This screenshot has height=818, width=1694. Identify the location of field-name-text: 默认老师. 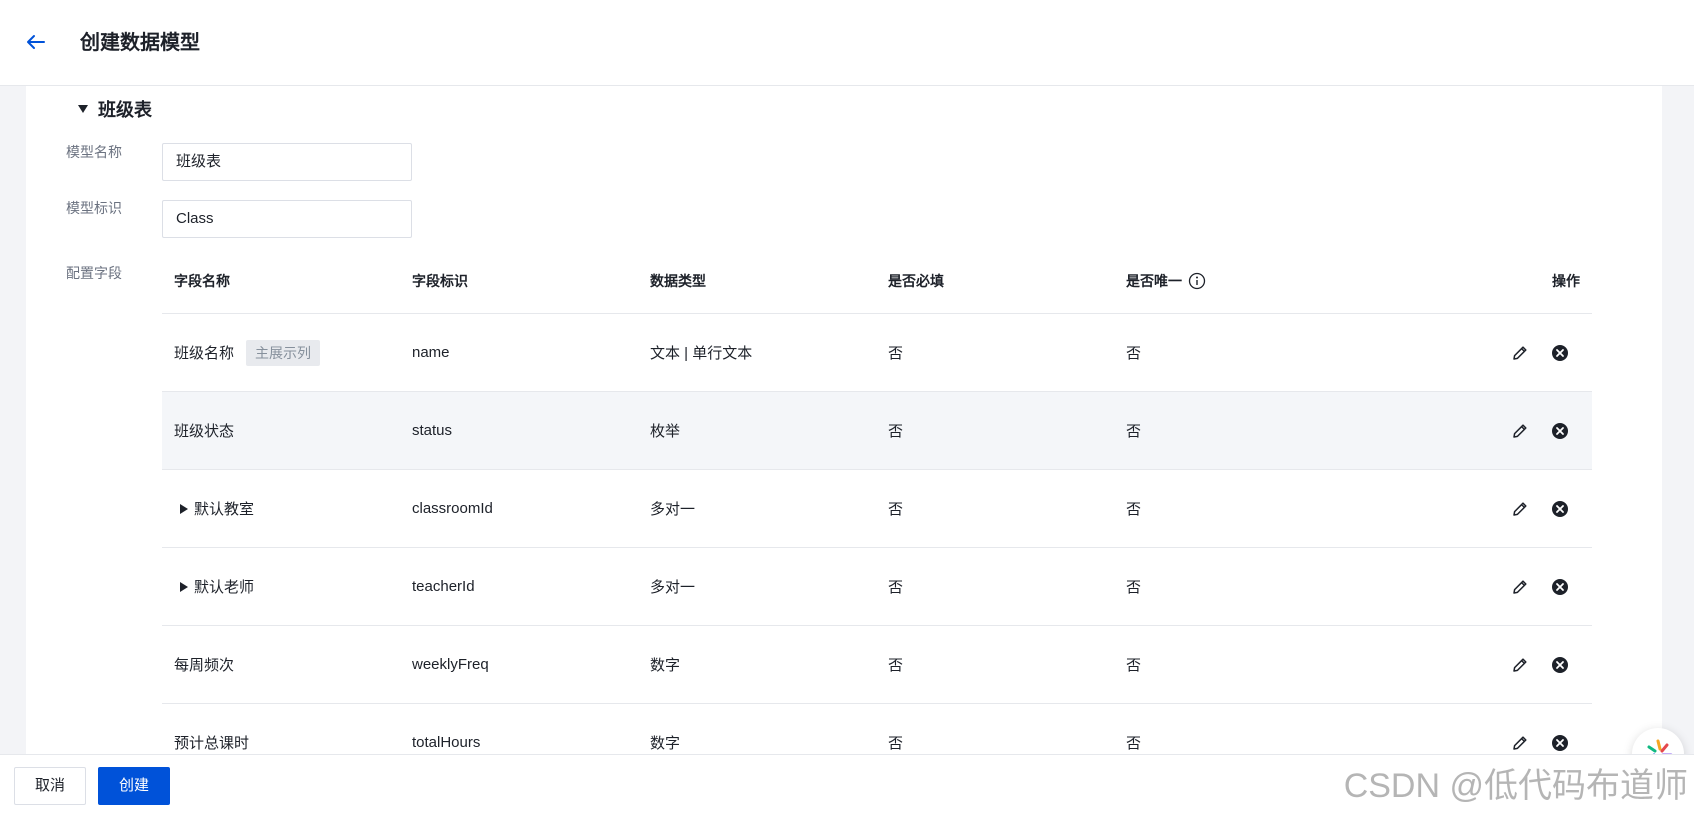
(224, 587).